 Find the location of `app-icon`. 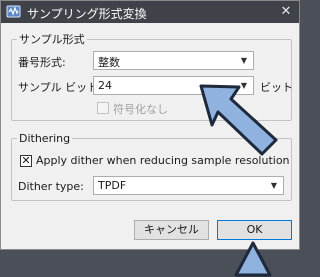

app-icon is located at coordinates (13, 11).